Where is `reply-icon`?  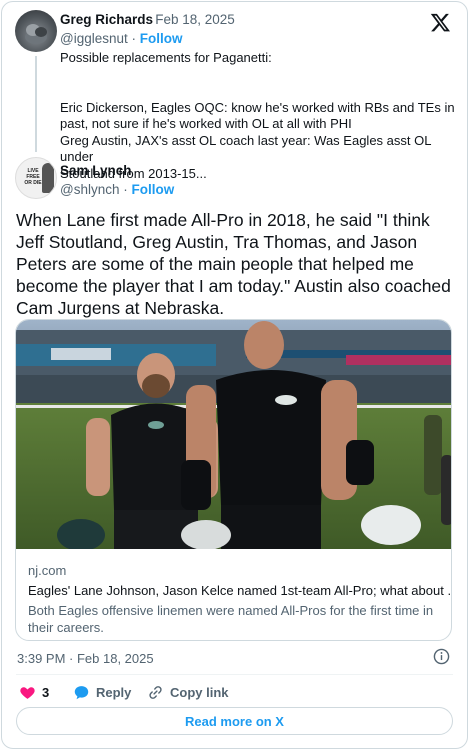 reply-icon is located at coordinates (81, 693).